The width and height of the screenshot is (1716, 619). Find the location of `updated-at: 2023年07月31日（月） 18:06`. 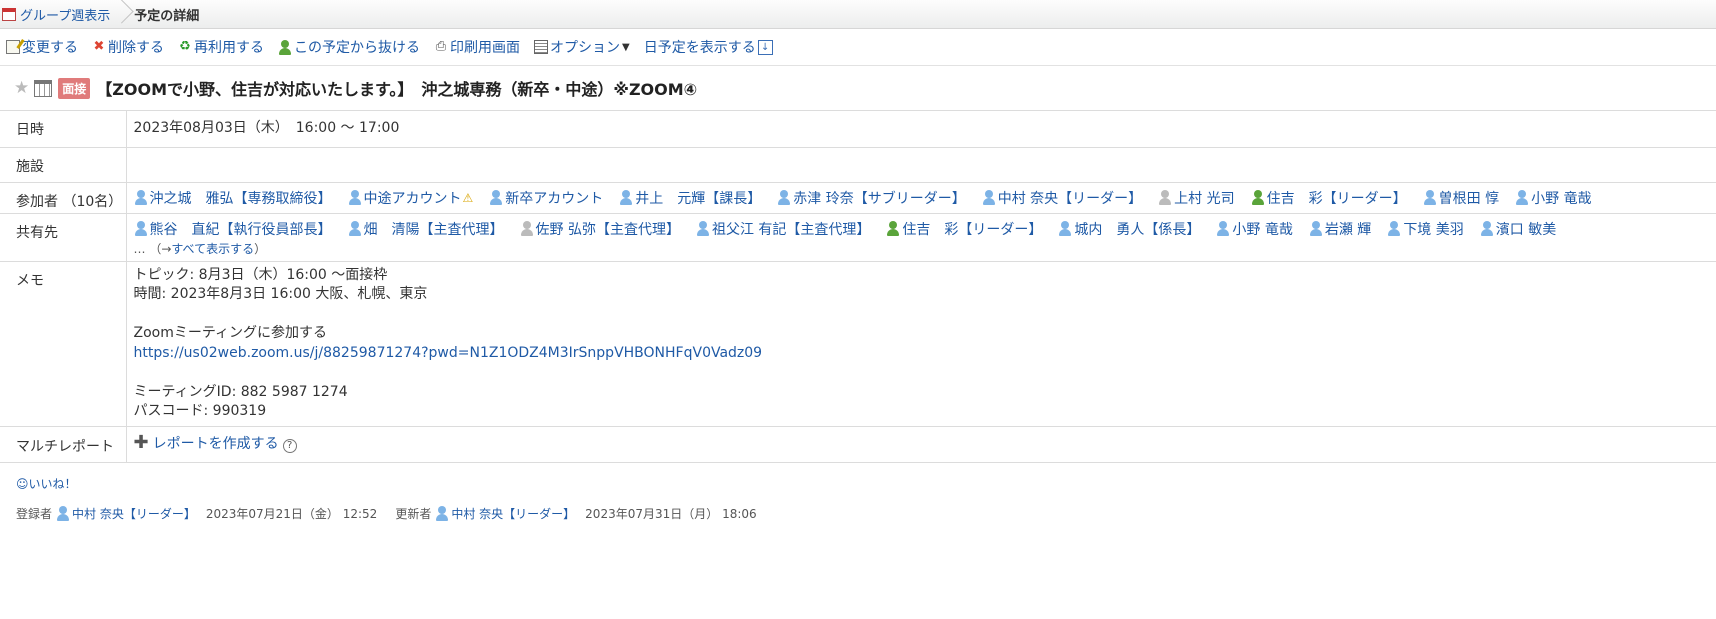

updated-at: 2023年07月31日（月） 18:06 is located at coordinates (671, 513).